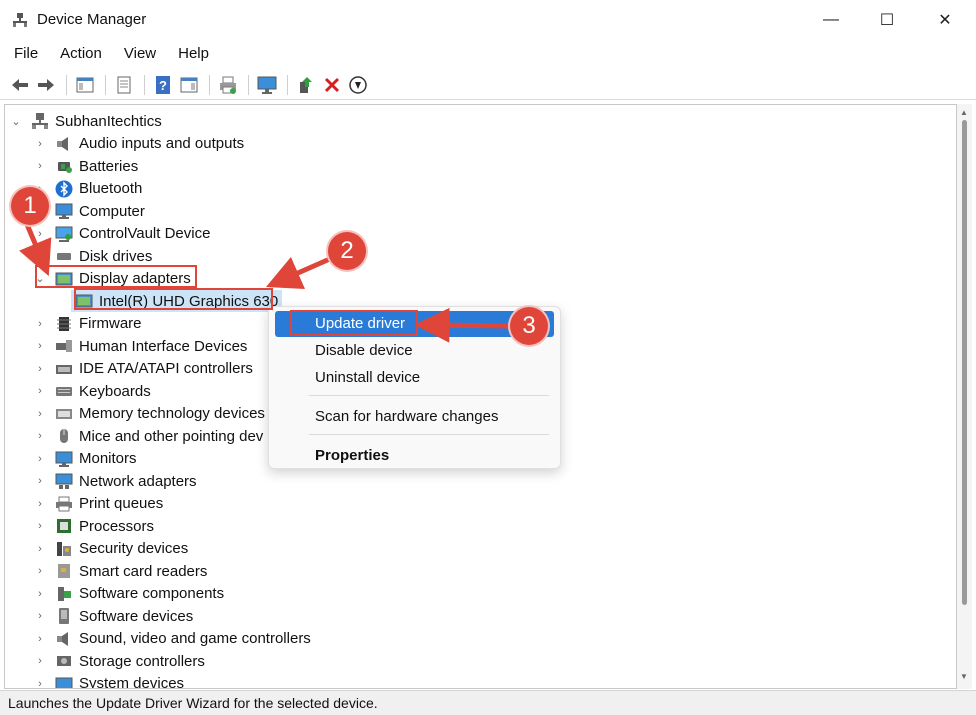 Image resolution: width=976 pixels, height=715 pixels. I want to click on collapse-chevron-icon: ⌄, so click(16, 121).